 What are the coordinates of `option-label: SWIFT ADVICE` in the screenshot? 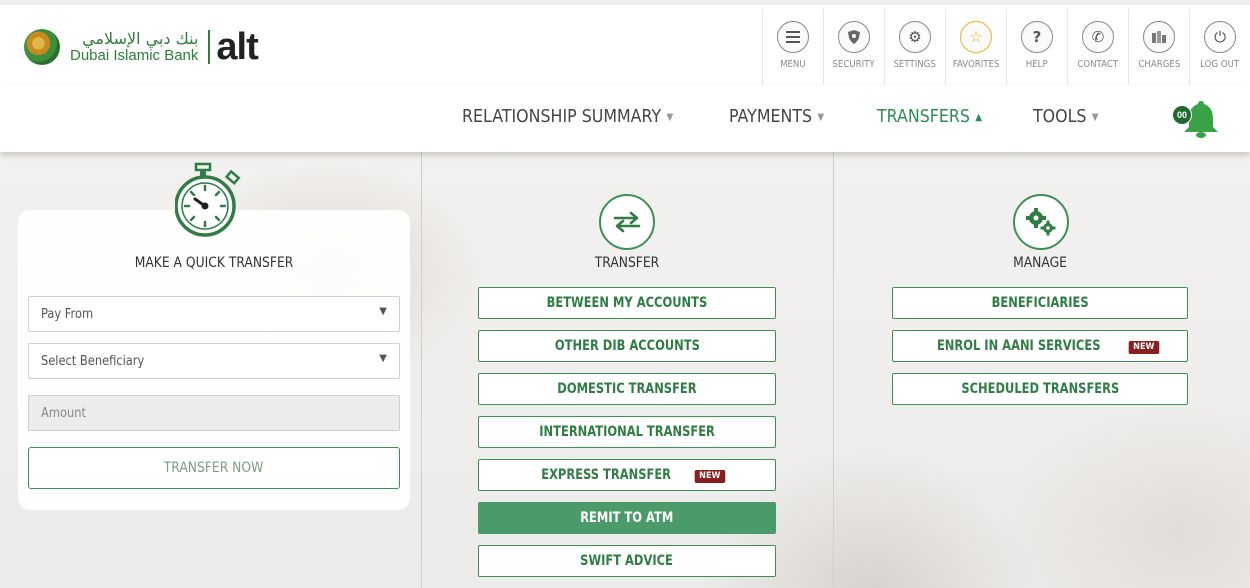 It's located at (627, 561).